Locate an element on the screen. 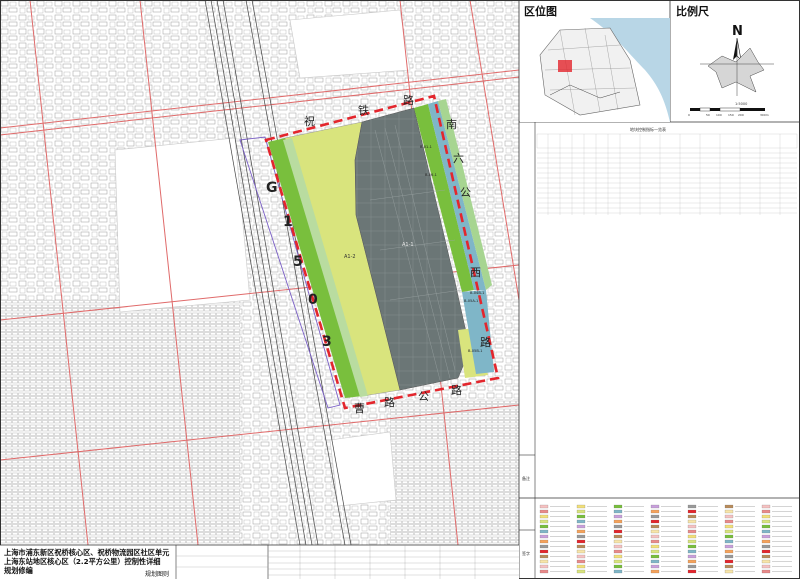 This screenshot has width=800, height=579. road-north-char-0: 祝 is located at coordinates (309, 121).